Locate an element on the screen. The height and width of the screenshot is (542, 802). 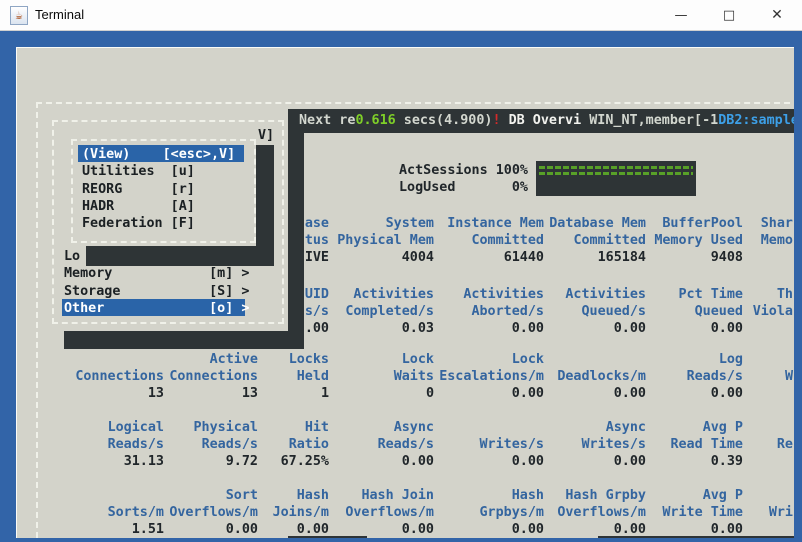
close-button: ✕ is located at coordinates (777, 15).